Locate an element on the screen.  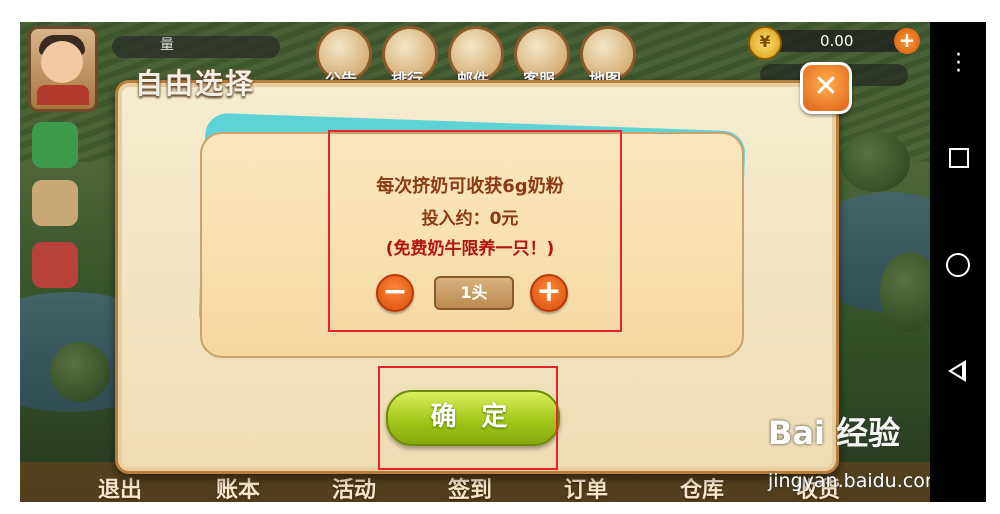
share-icon is located at coordinates (55, 265).